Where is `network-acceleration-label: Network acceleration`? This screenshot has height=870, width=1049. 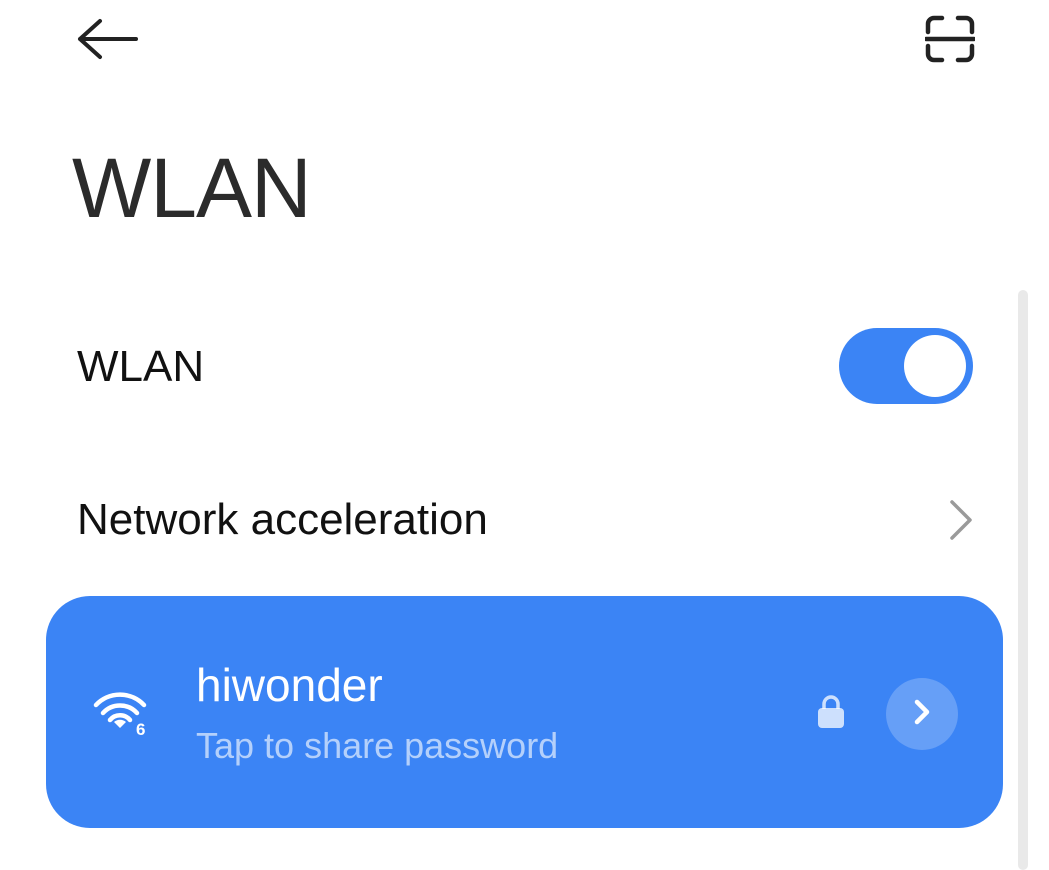 network-acceleration-label: Network acceleration is located at coordinates (282, 519).